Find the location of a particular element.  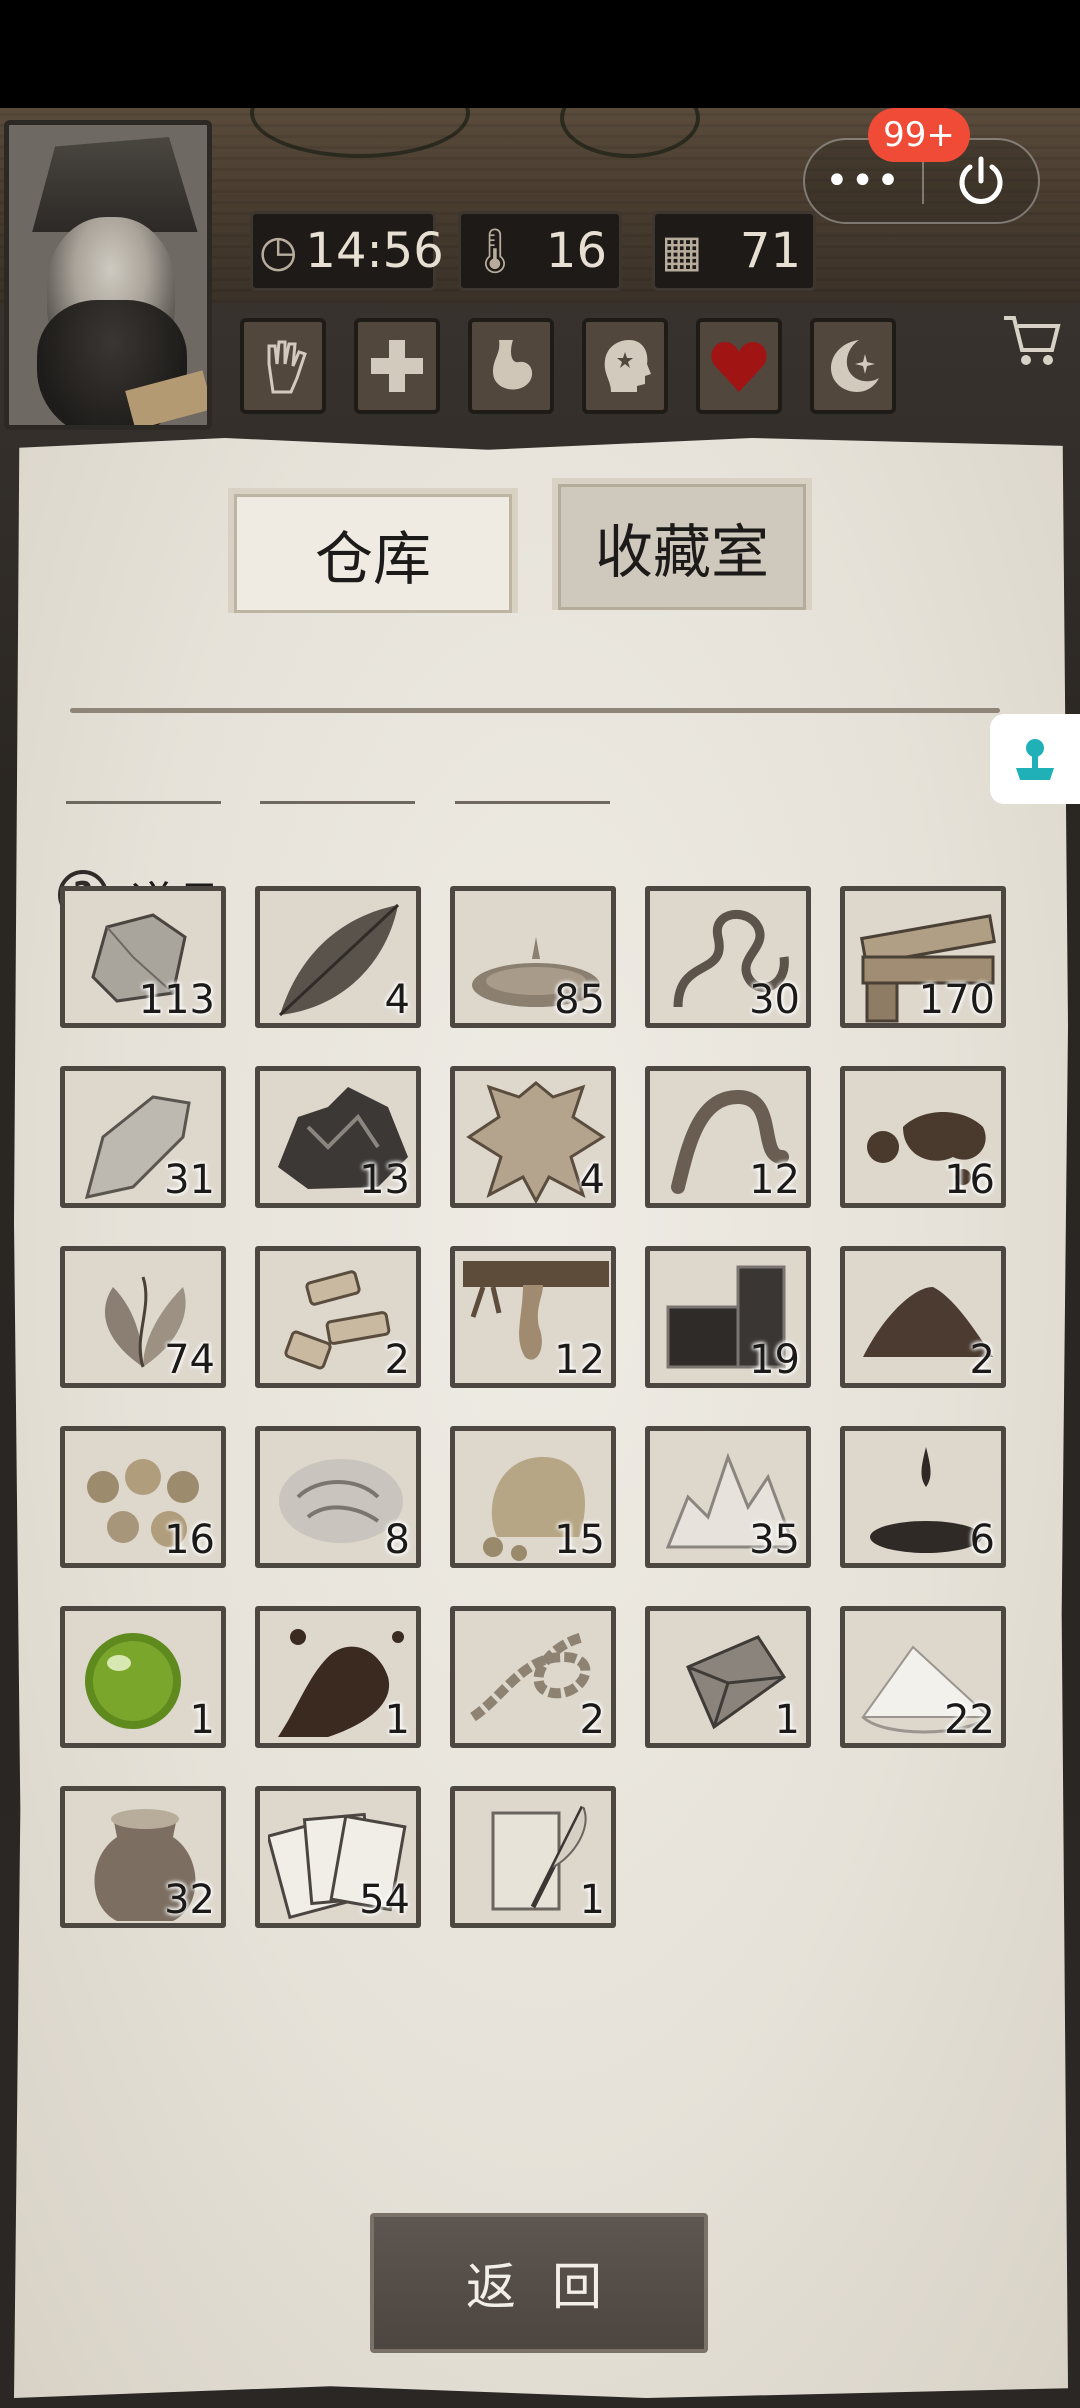

item-slot-bone-pieces: 2 is located at coordinates (338, 1317).